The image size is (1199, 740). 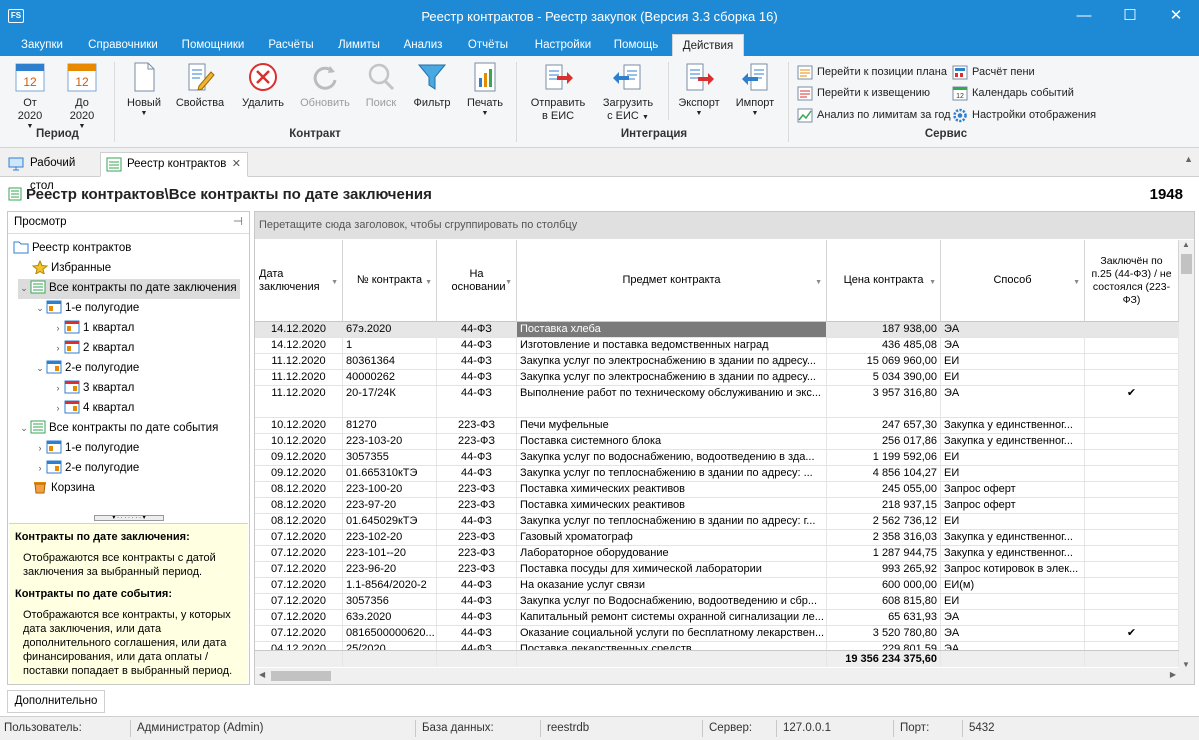 What do you see at coordinates (200, 85) in the screenshot?
I see `properties-button: Свойства` at bounding box center [200, 85].